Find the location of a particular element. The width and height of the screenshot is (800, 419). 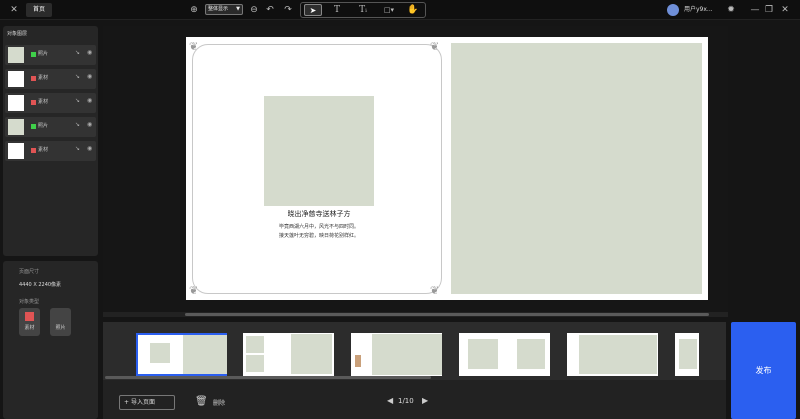

maximize-icon: ❐ is located at coordinates (769, 10).